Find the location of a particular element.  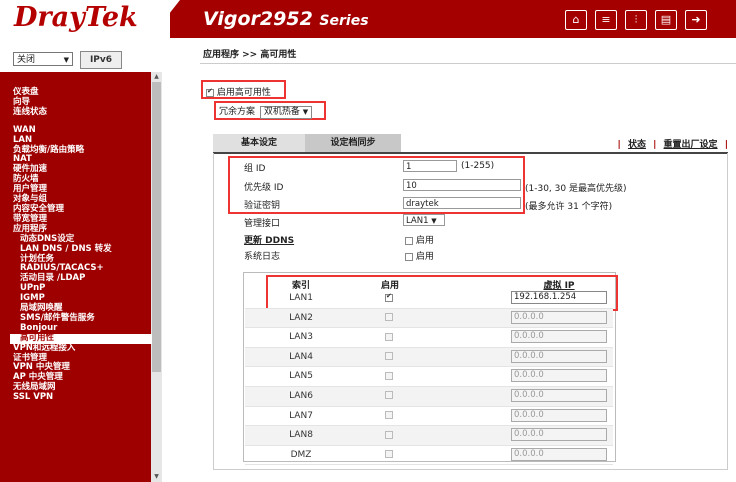

syslog-enable-label: 启用 is located at coordinates (424, 257).